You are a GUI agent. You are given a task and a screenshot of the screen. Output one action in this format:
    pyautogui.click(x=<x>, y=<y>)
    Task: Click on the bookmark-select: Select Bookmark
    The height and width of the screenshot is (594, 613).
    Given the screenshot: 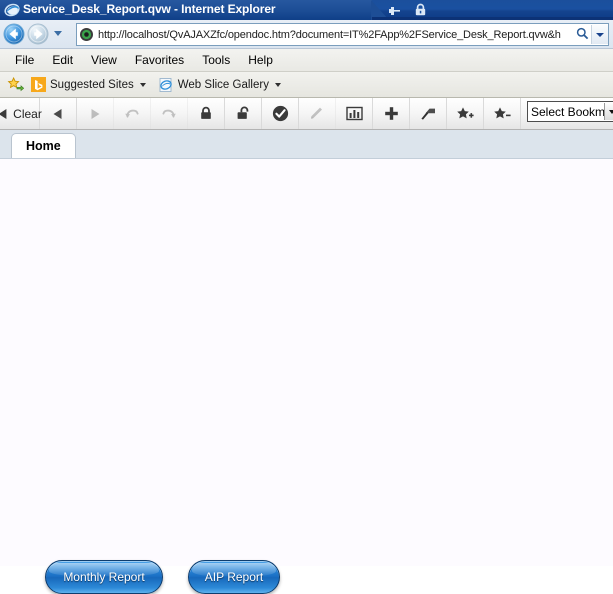 What is the action you would take?
    pyautogui.click(x=570, y=111)
    